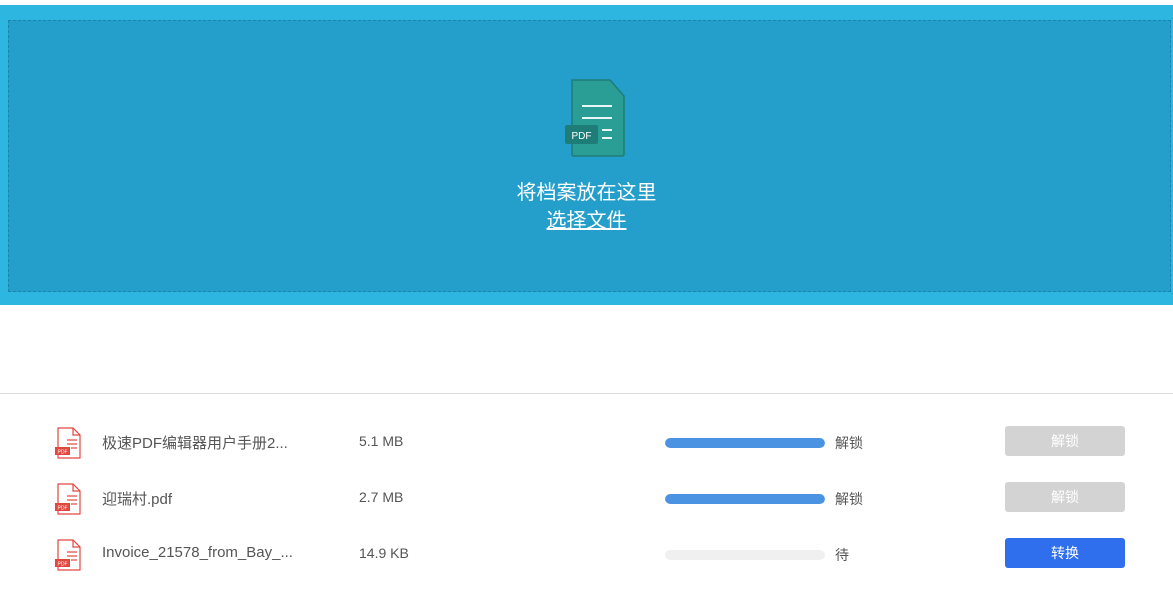 The image size is (1173, 590). I want to click on drop-title: 将档案放在这里, so click(586, 193).